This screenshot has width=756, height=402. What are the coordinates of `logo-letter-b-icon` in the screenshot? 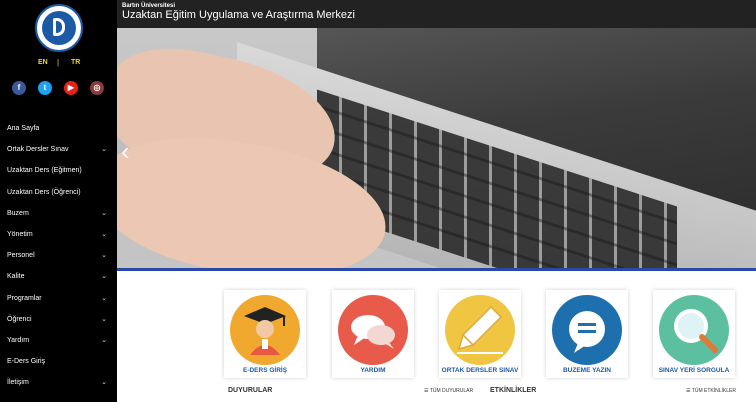 It's located at (59, 27).